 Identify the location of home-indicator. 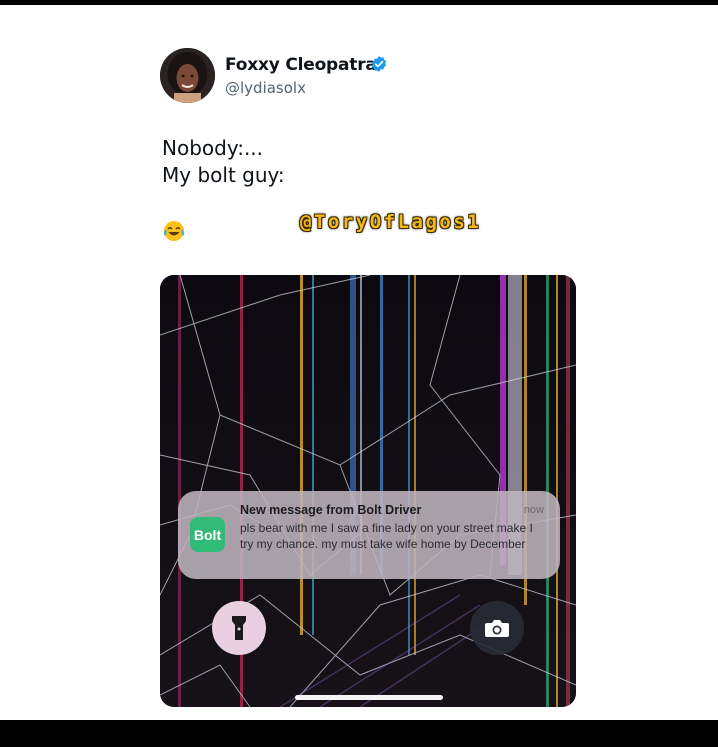
(369, 697).